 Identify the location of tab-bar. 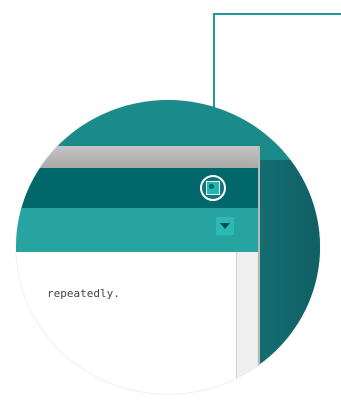
(137, 230).